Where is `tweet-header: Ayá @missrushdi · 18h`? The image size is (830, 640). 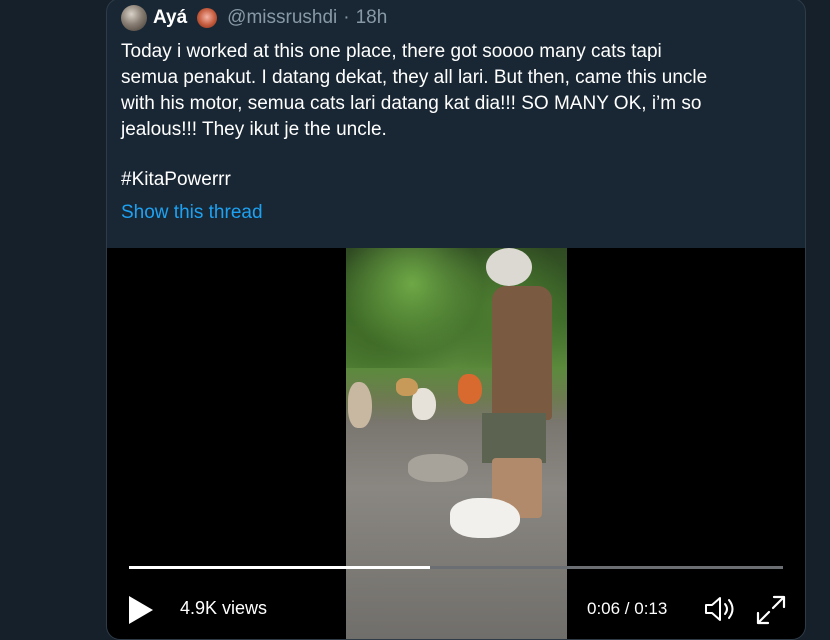 tweet-header: Ayá @missrushdi · 18h is located at coordinates (254, 18).